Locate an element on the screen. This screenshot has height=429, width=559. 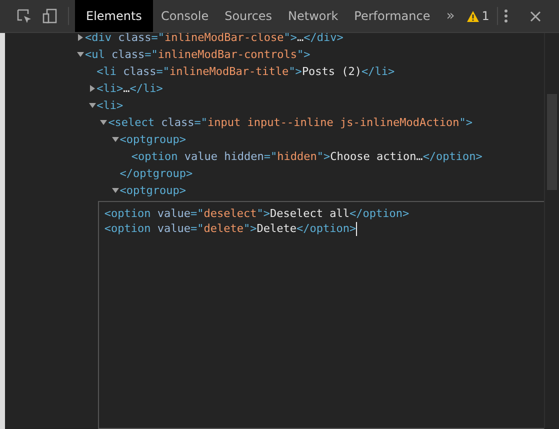
code-line: <li> is located at coordinates (110, 105).